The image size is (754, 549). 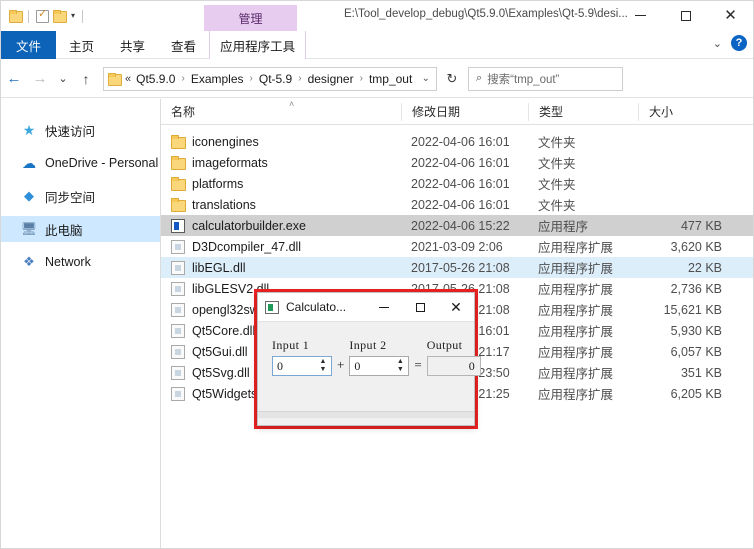 What do you see at coordinates (275, 79) in the screenshot?
I see `breadcrumb-item-qt-5-9: Qt-5.9` at bounding box center [275, 79].